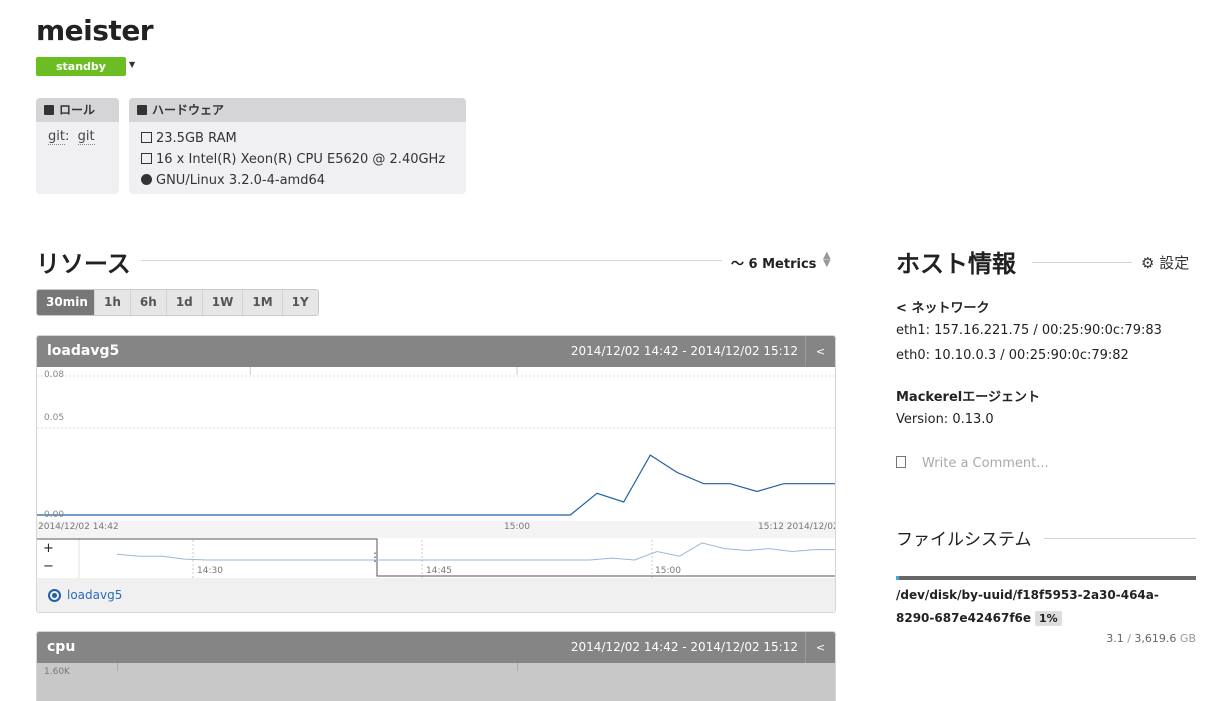 The height and width of the screenshot is (701, 1223). What do you see at coordinates (436, 682) in the screenshot?
I see `cpu-chart-loading: 1.60K` at bounding box center [436, 682].